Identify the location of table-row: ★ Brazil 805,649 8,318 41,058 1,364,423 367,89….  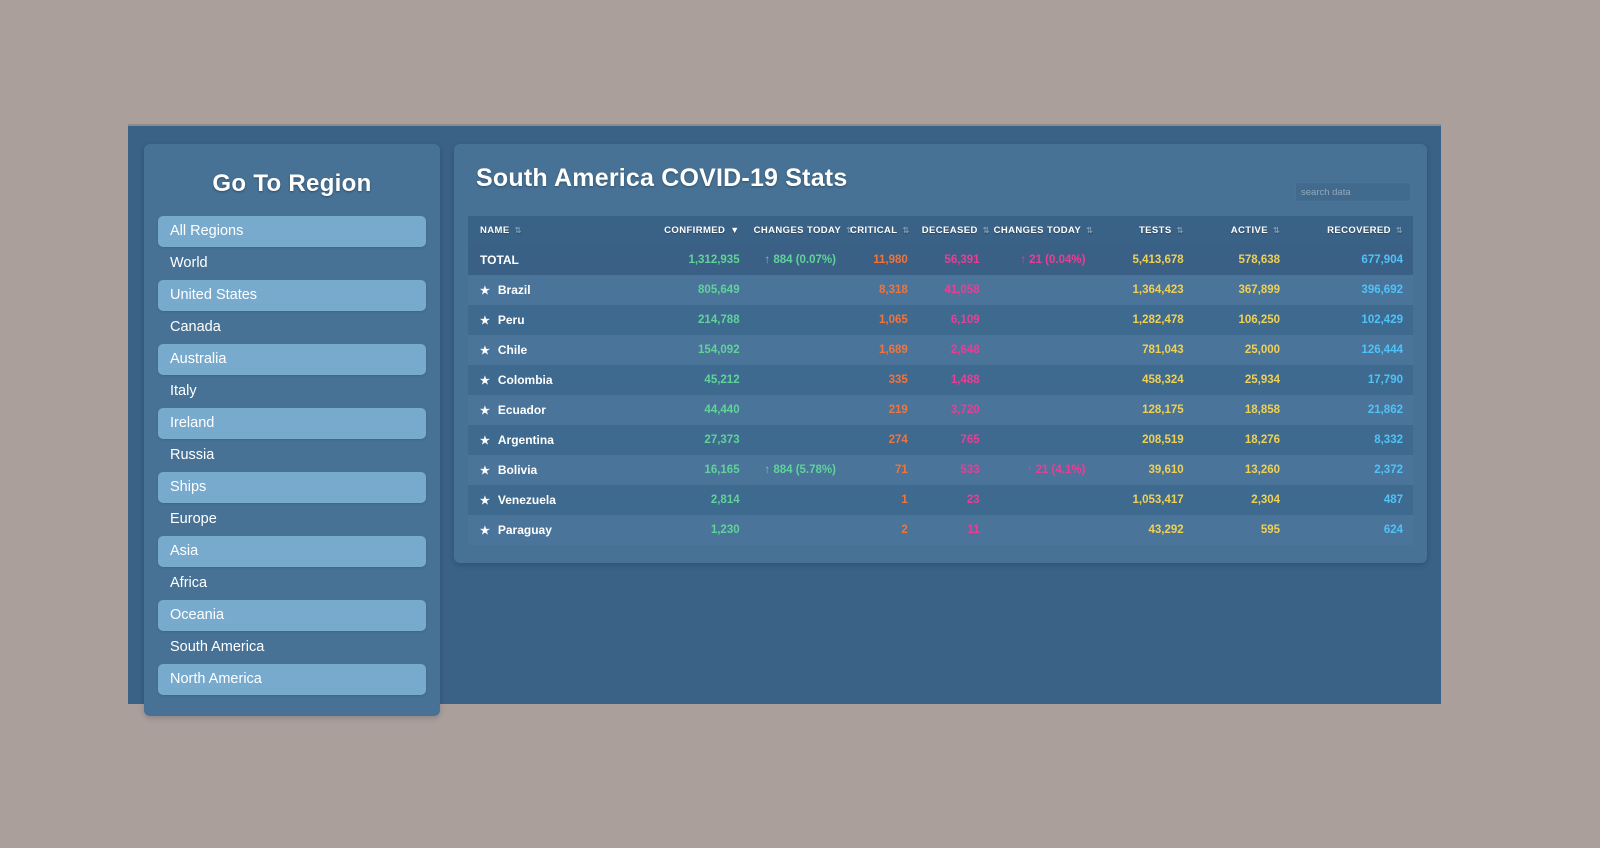
(940, 290).